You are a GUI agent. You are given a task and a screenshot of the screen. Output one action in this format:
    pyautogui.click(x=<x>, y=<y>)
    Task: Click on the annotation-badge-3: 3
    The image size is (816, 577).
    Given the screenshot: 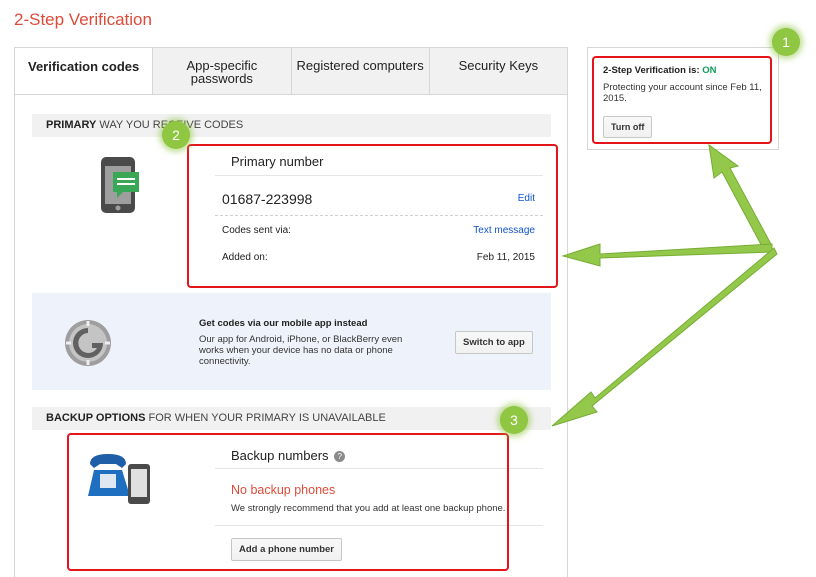 What is the action you would take?
    pyautogui.click(x=514, y=420)
    